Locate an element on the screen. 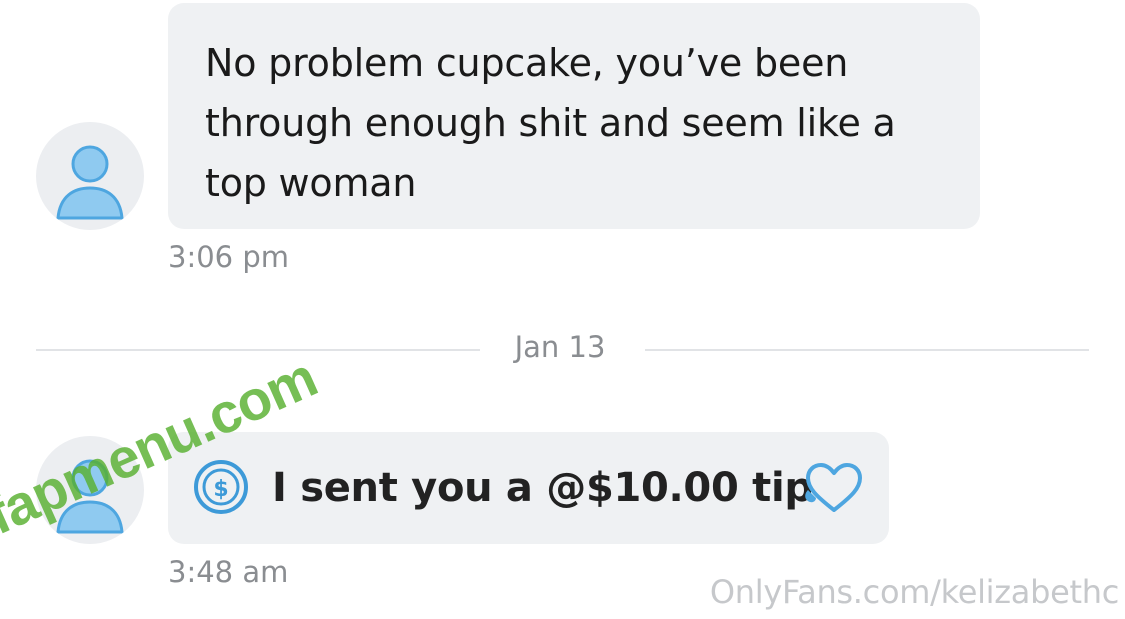 This screenshot has width=1125, height=619. dollar-coin-icon: $ is located at coordinates (221, 487).